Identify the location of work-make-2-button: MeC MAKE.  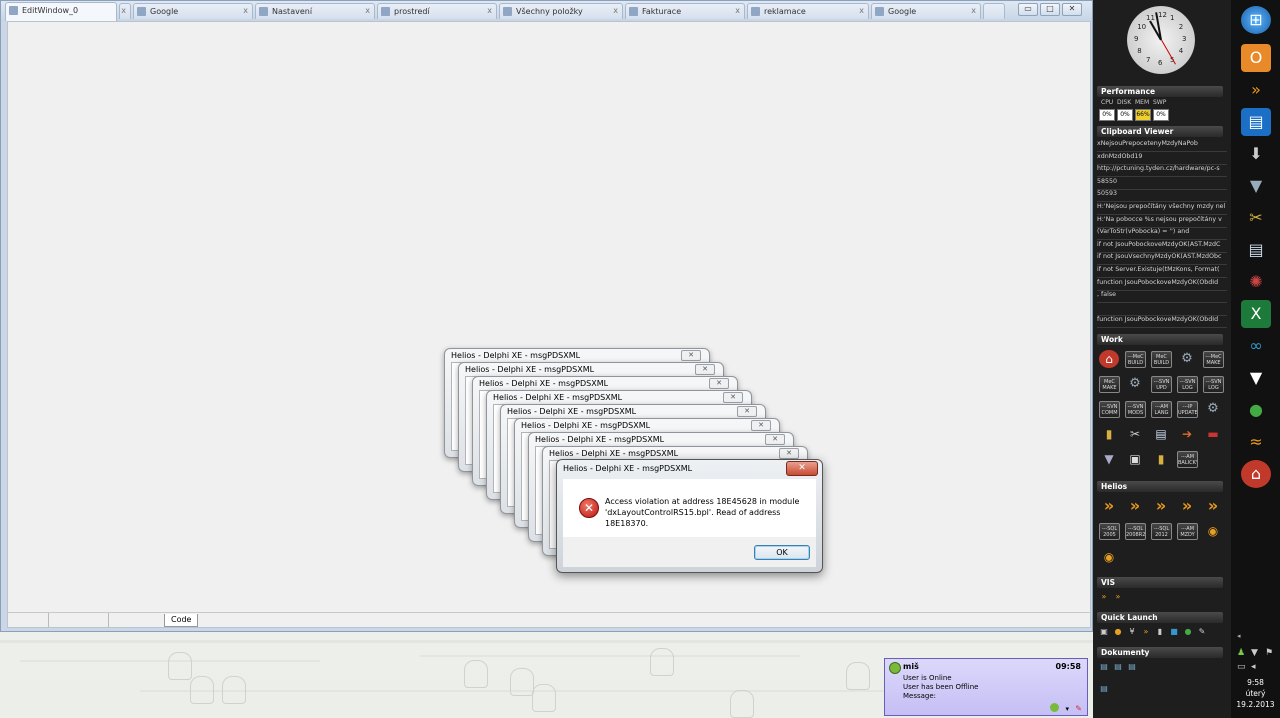
(1109, 384).